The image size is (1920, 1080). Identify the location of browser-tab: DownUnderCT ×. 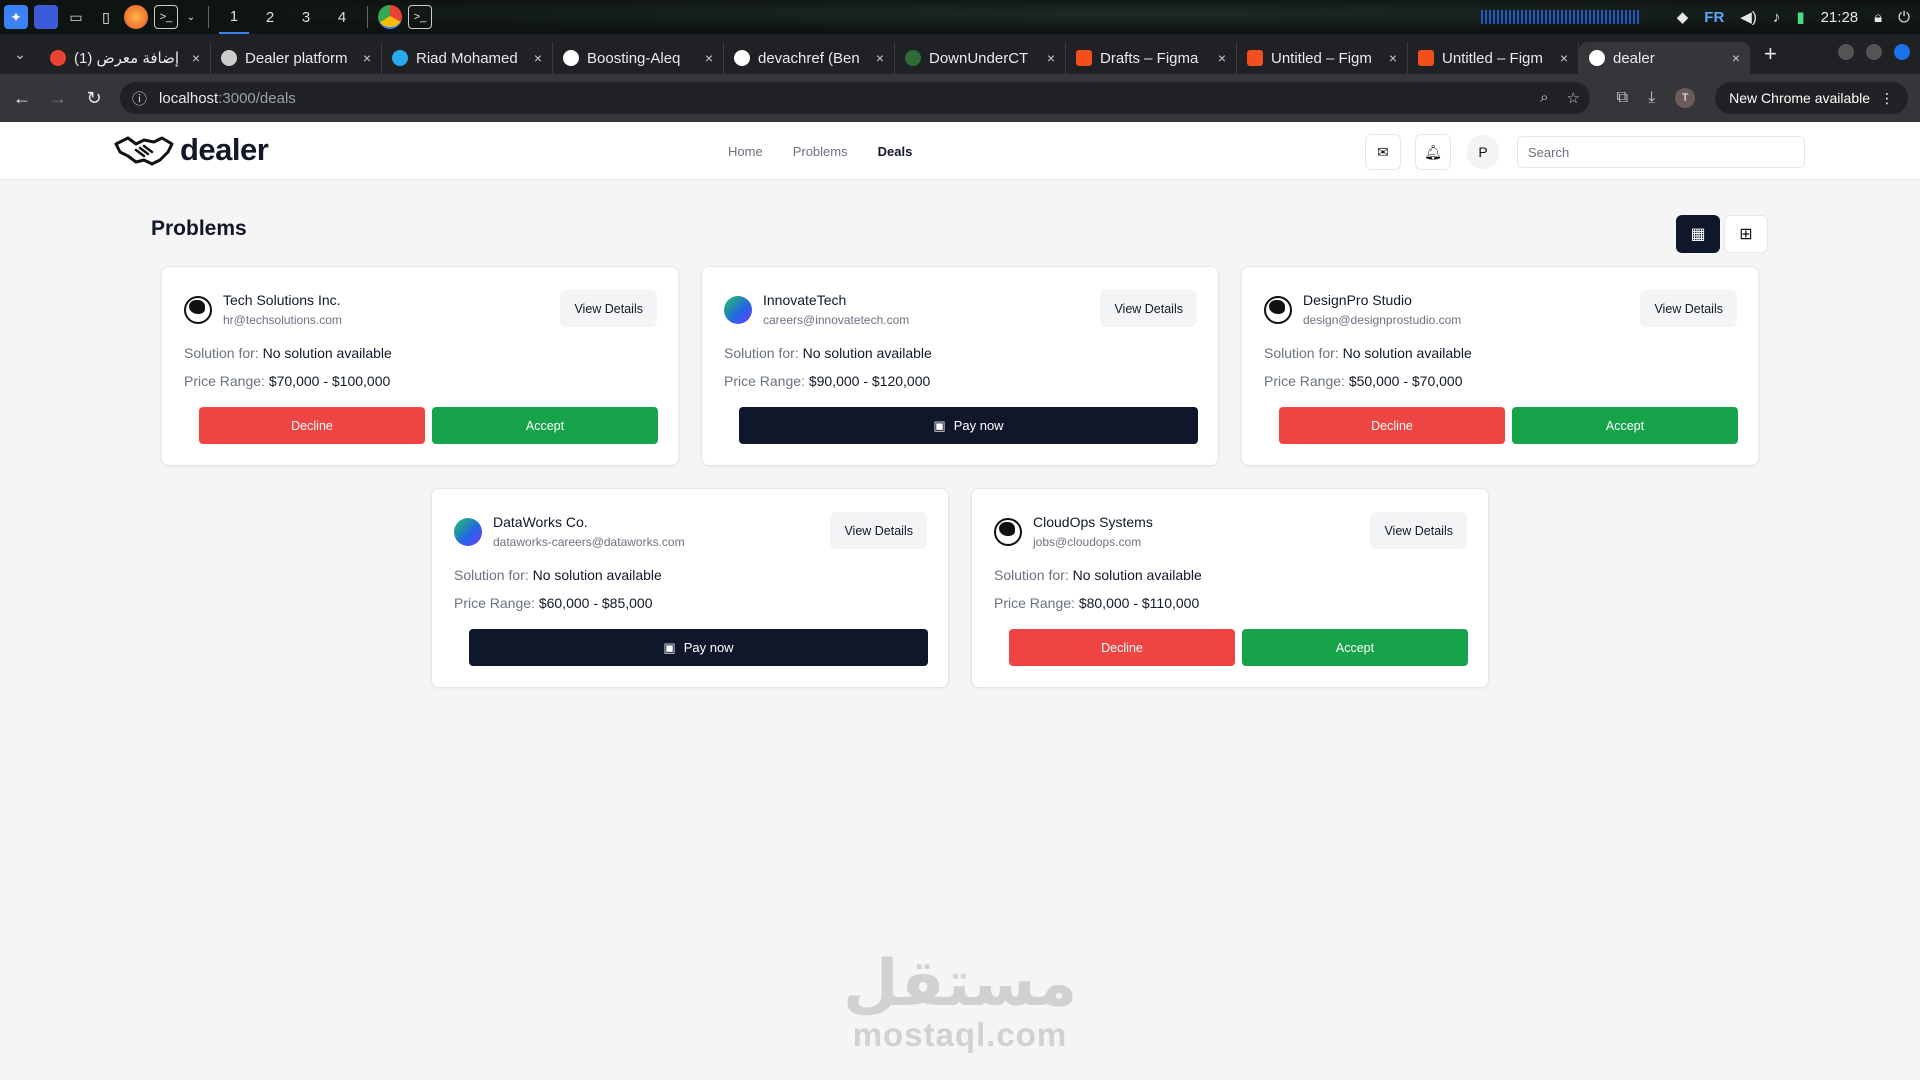
(980, 58).